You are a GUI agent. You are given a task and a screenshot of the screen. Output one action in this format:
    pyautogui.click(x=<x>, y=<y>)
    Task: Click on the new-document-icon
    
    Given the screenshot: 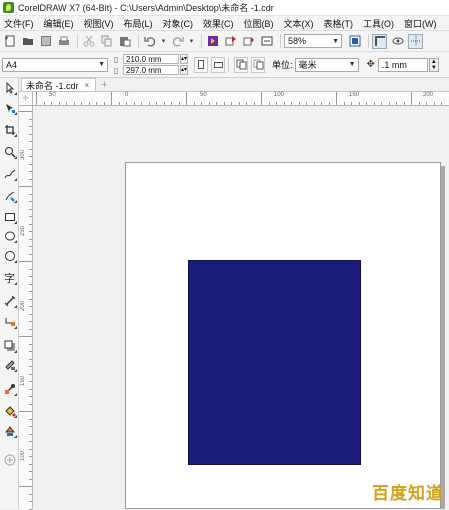 What is the action you would take?
    pyautogui.click(x=9, y=41)
    